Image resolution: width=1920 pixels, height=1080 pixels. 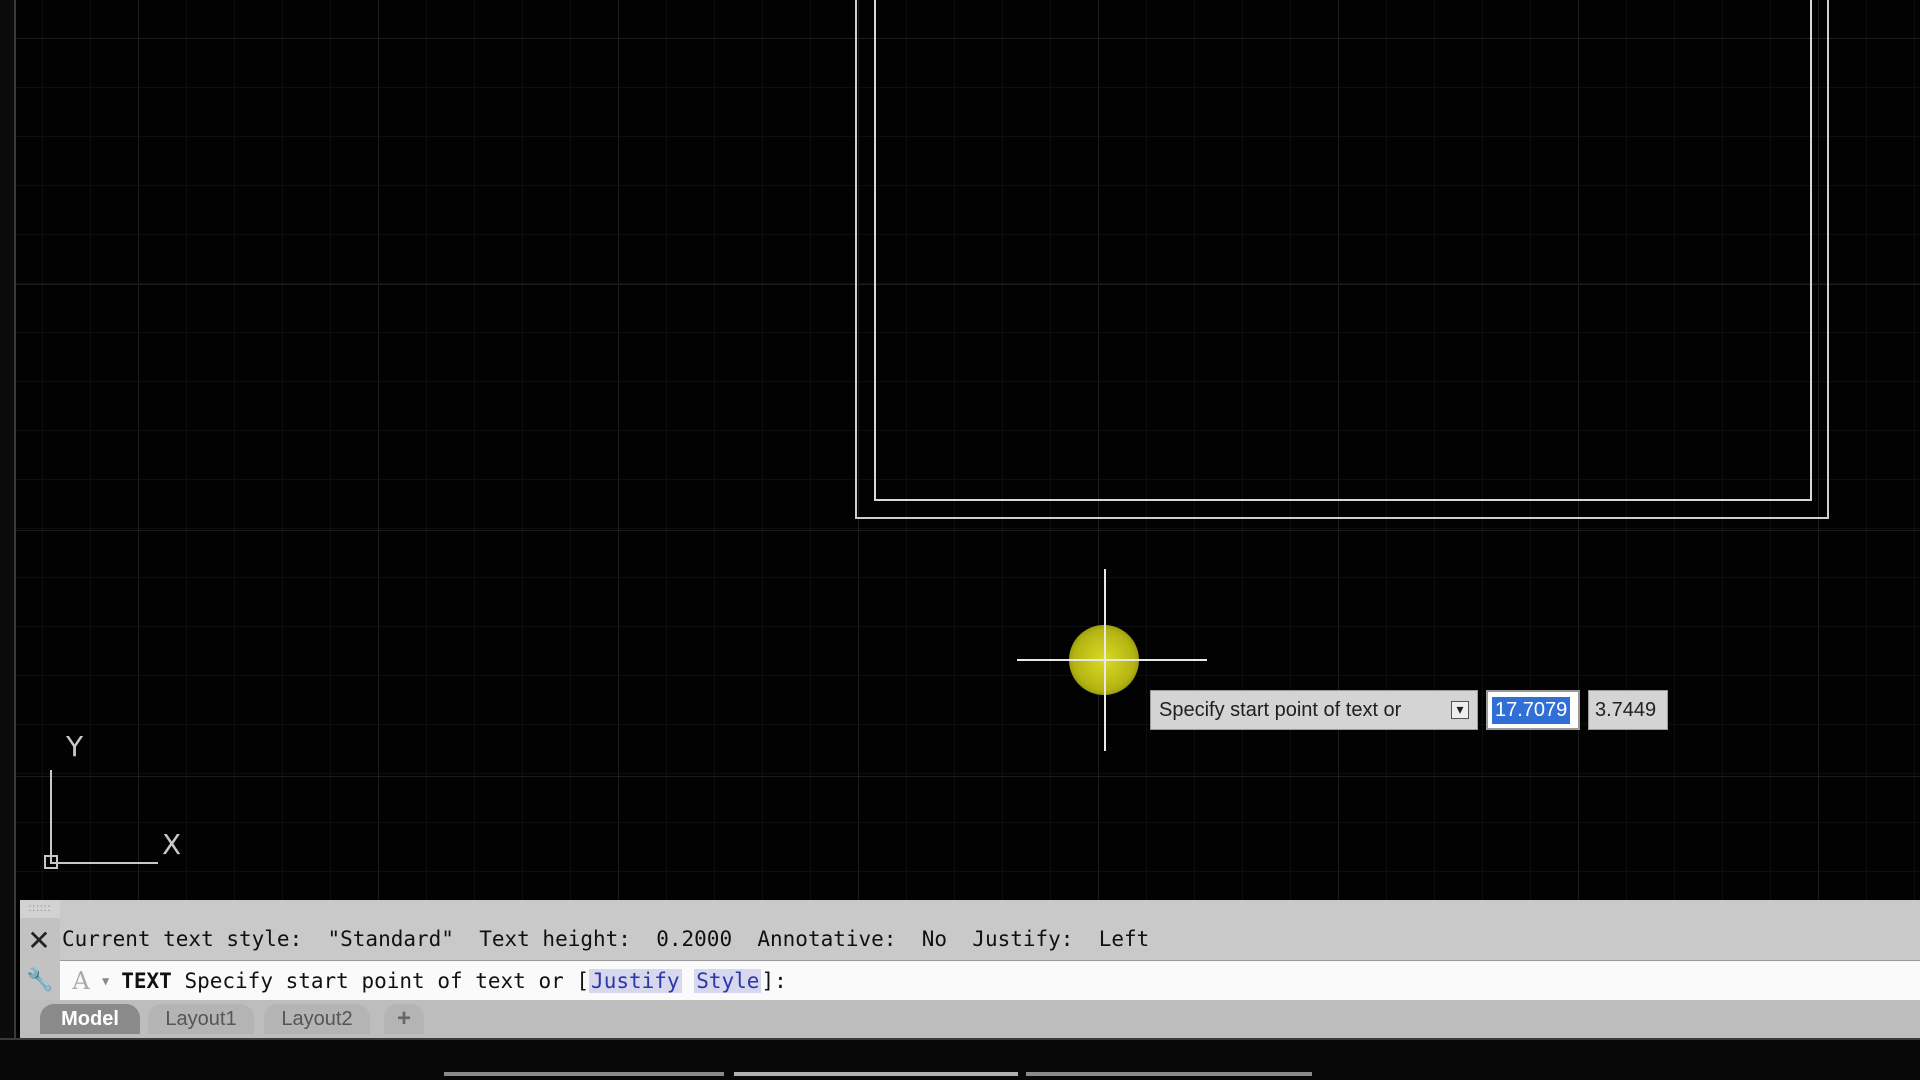 I want to click on ucs-y-axis, so click(x=51, y=816).